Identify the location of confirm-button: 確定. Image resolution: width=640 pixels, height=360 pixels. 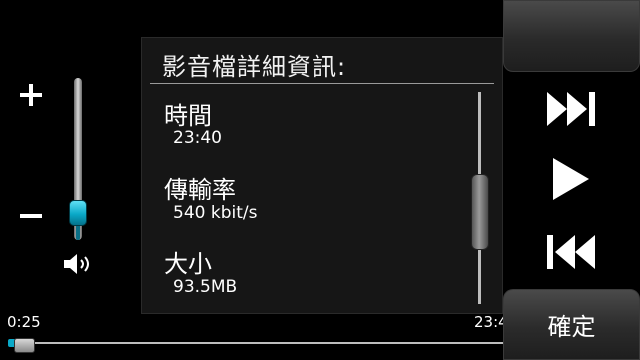
(571, 324).